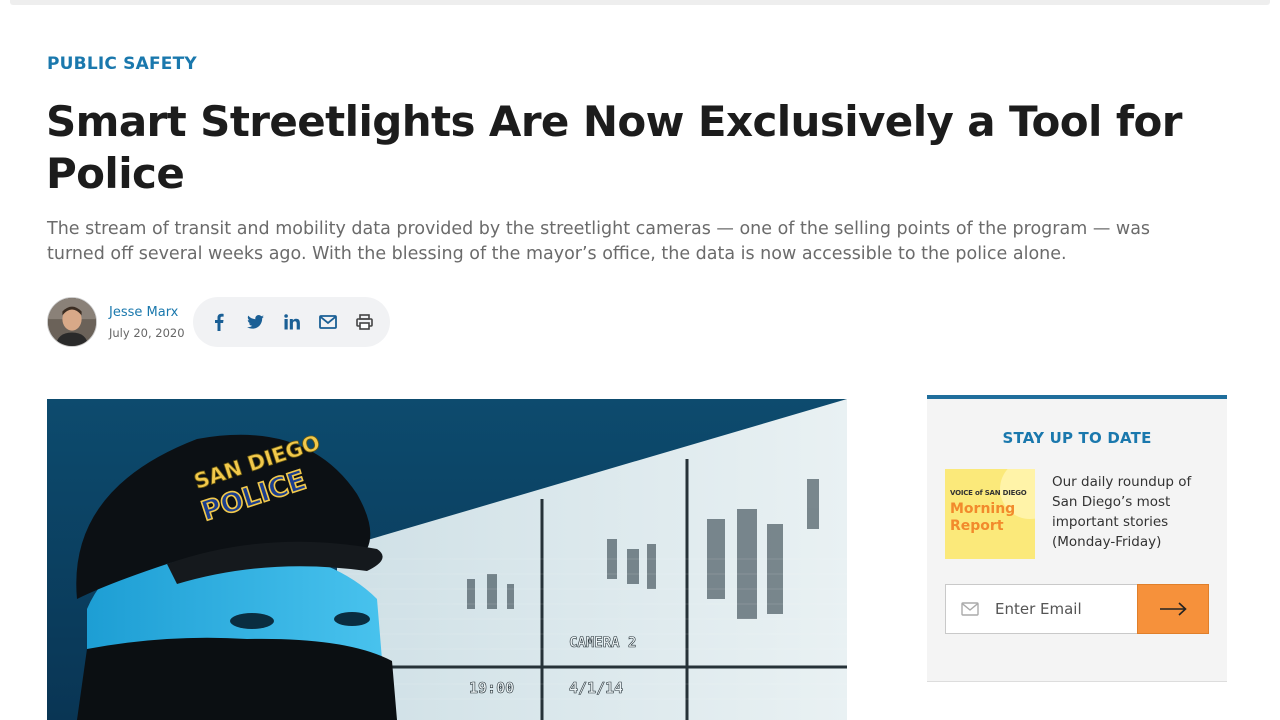 The width and height of the screenshot is (1280, 720). What do you see at coordinates (988, 493) in the screenshot?
I see `logo-brand: VOICE of SAN DIEGO` at bounding box center [988, 493].